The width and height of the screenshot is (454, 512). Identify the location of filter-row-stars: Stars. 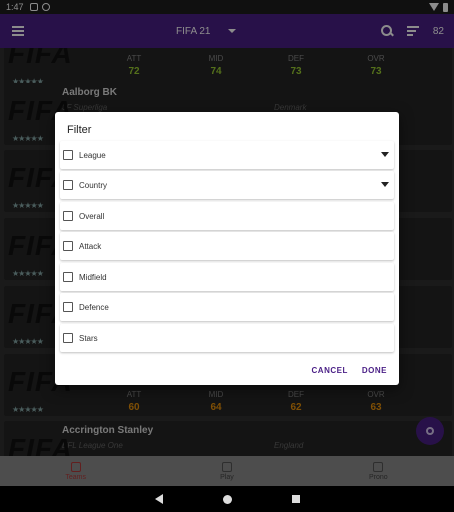
(227, 338).